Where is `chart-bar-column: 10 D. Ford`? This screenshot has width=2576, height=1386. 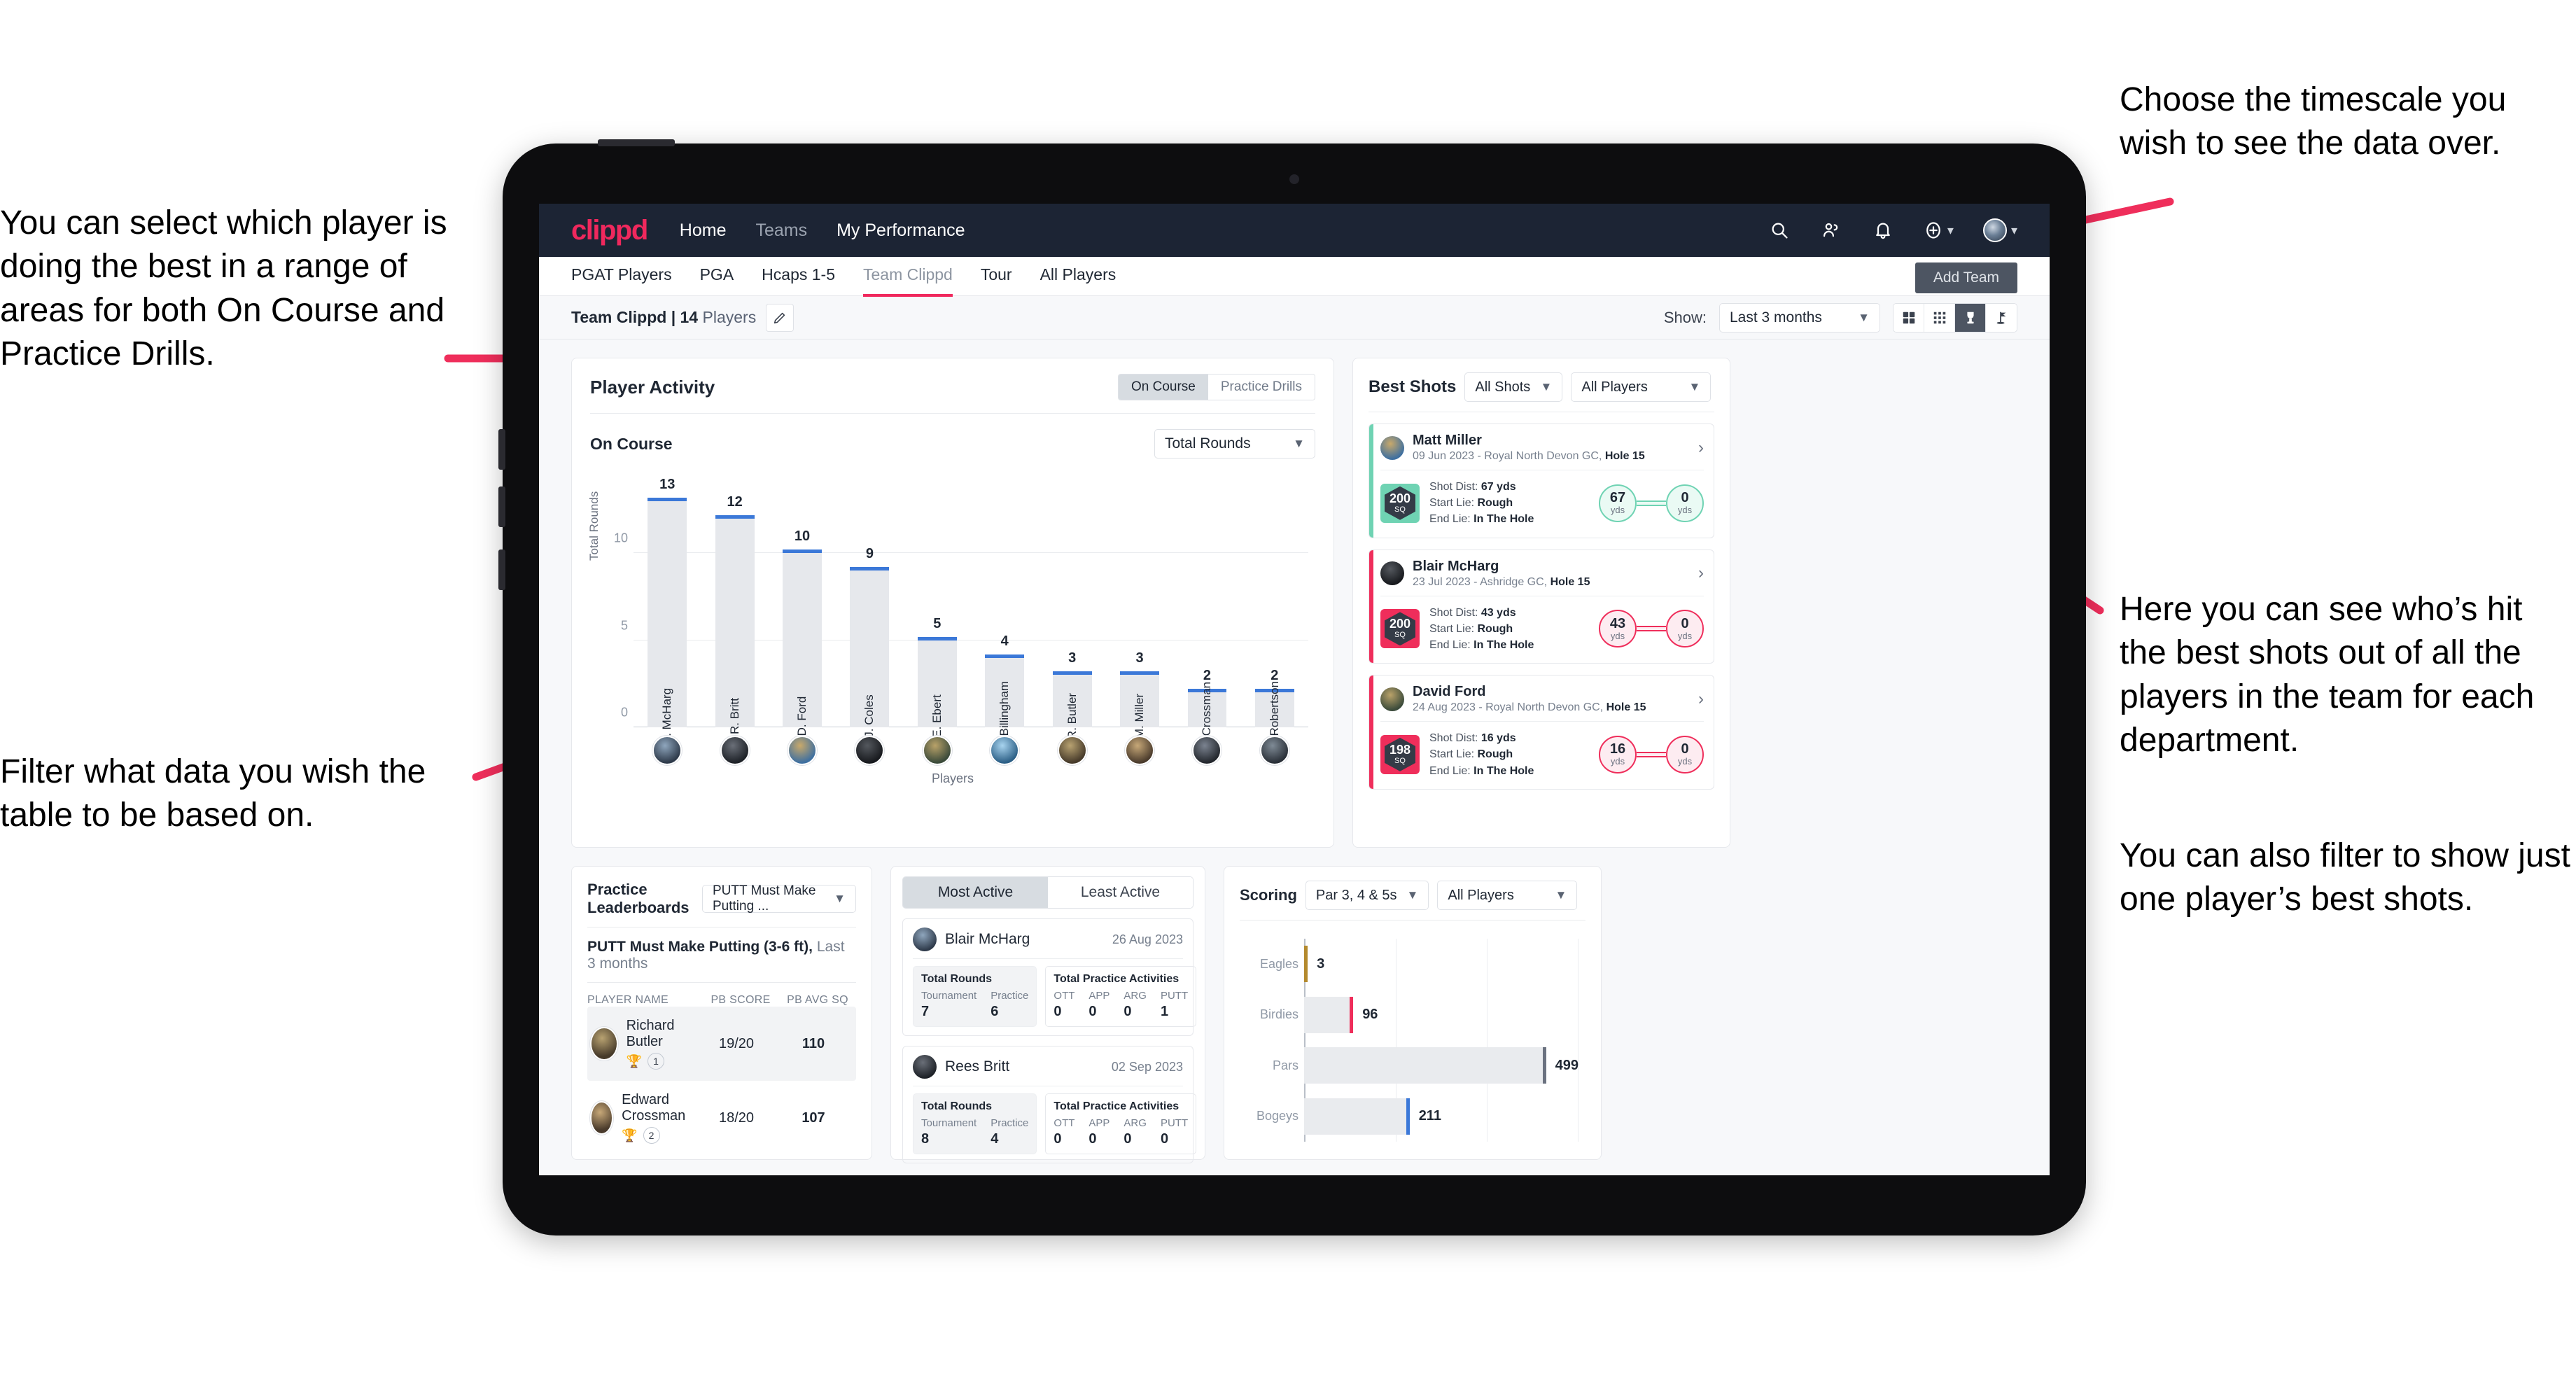
chart-bar-column: 10 D. Ford is located at coordinates (802, 610).